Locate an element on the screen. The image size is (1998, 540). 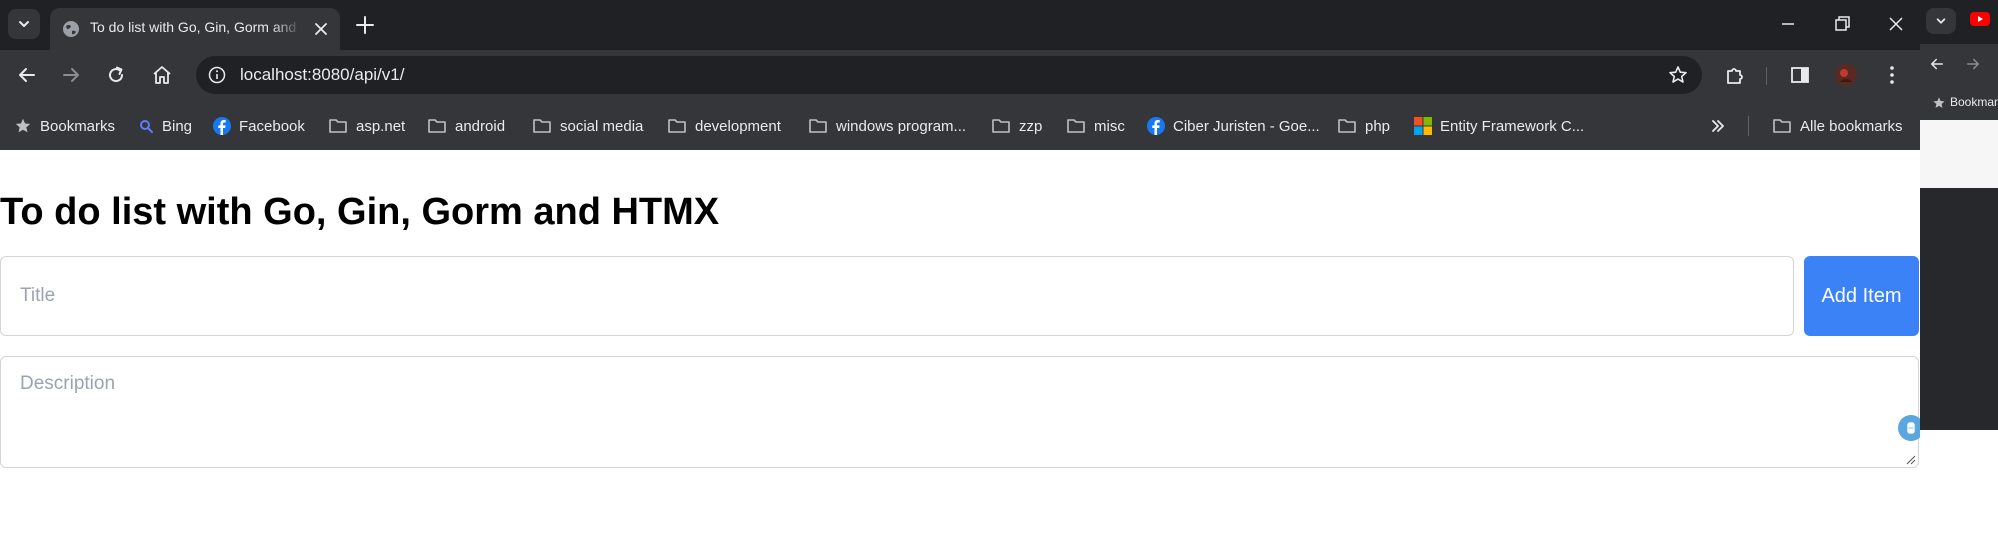
more-menu-icon is located at coordinates (1892, 75).